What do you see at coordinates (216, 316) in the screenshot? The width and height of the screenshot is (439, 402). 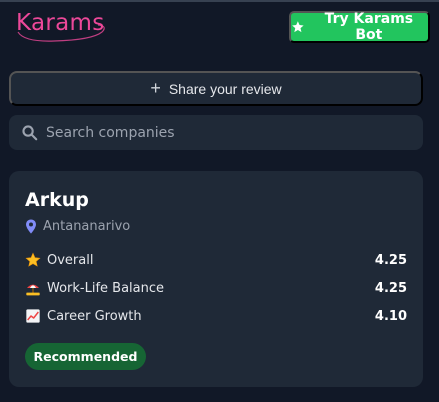 I see `metric-career-growth: Career Growth 4.10` at bounding box center [216, 316].